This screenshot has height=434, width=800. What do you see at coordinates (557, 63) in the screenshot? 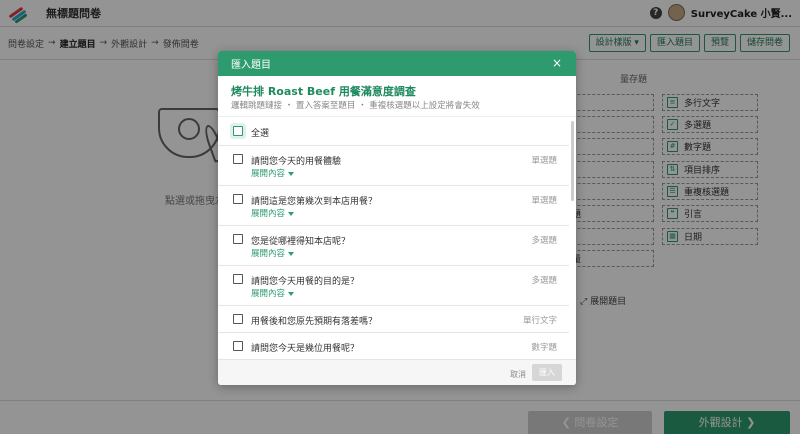
I see `close-icon: ×` at bounding box center [557, 63].